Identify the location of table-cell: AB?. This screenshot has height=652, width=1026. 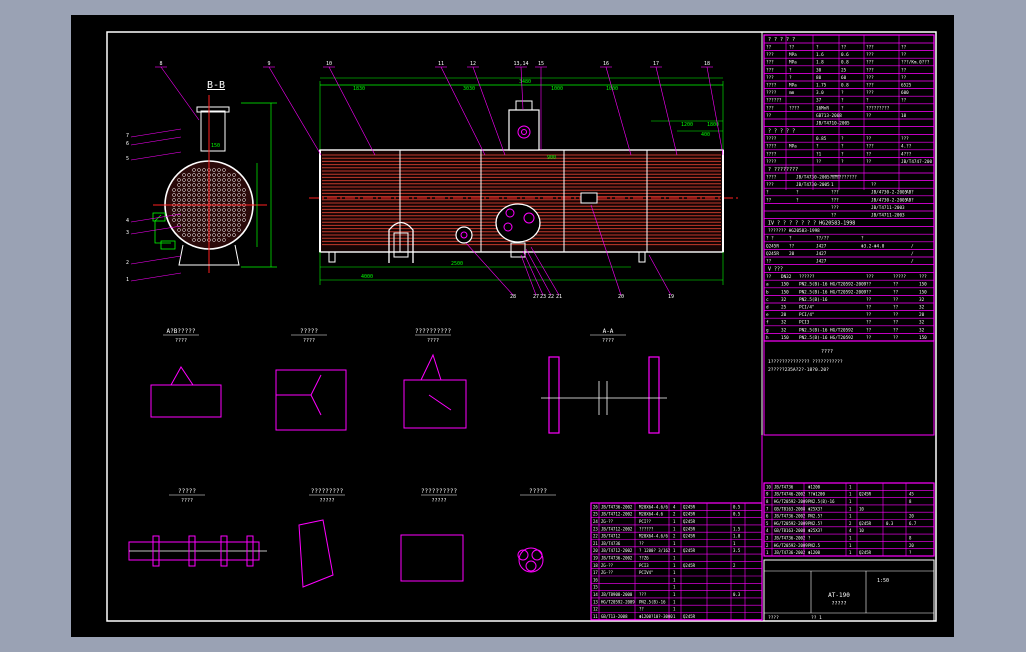
(910, 193).